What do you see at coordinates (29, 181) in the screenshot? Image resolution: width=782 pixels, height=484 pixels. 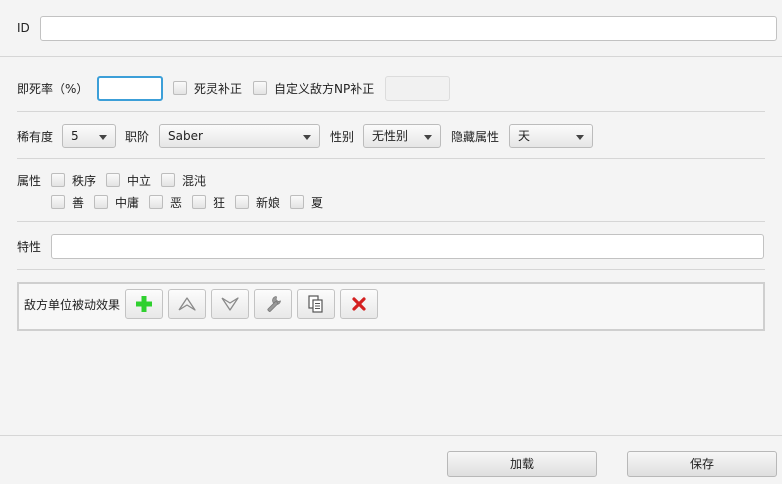 I see `attributes-label: 属性` at bounding box center [29, 181].